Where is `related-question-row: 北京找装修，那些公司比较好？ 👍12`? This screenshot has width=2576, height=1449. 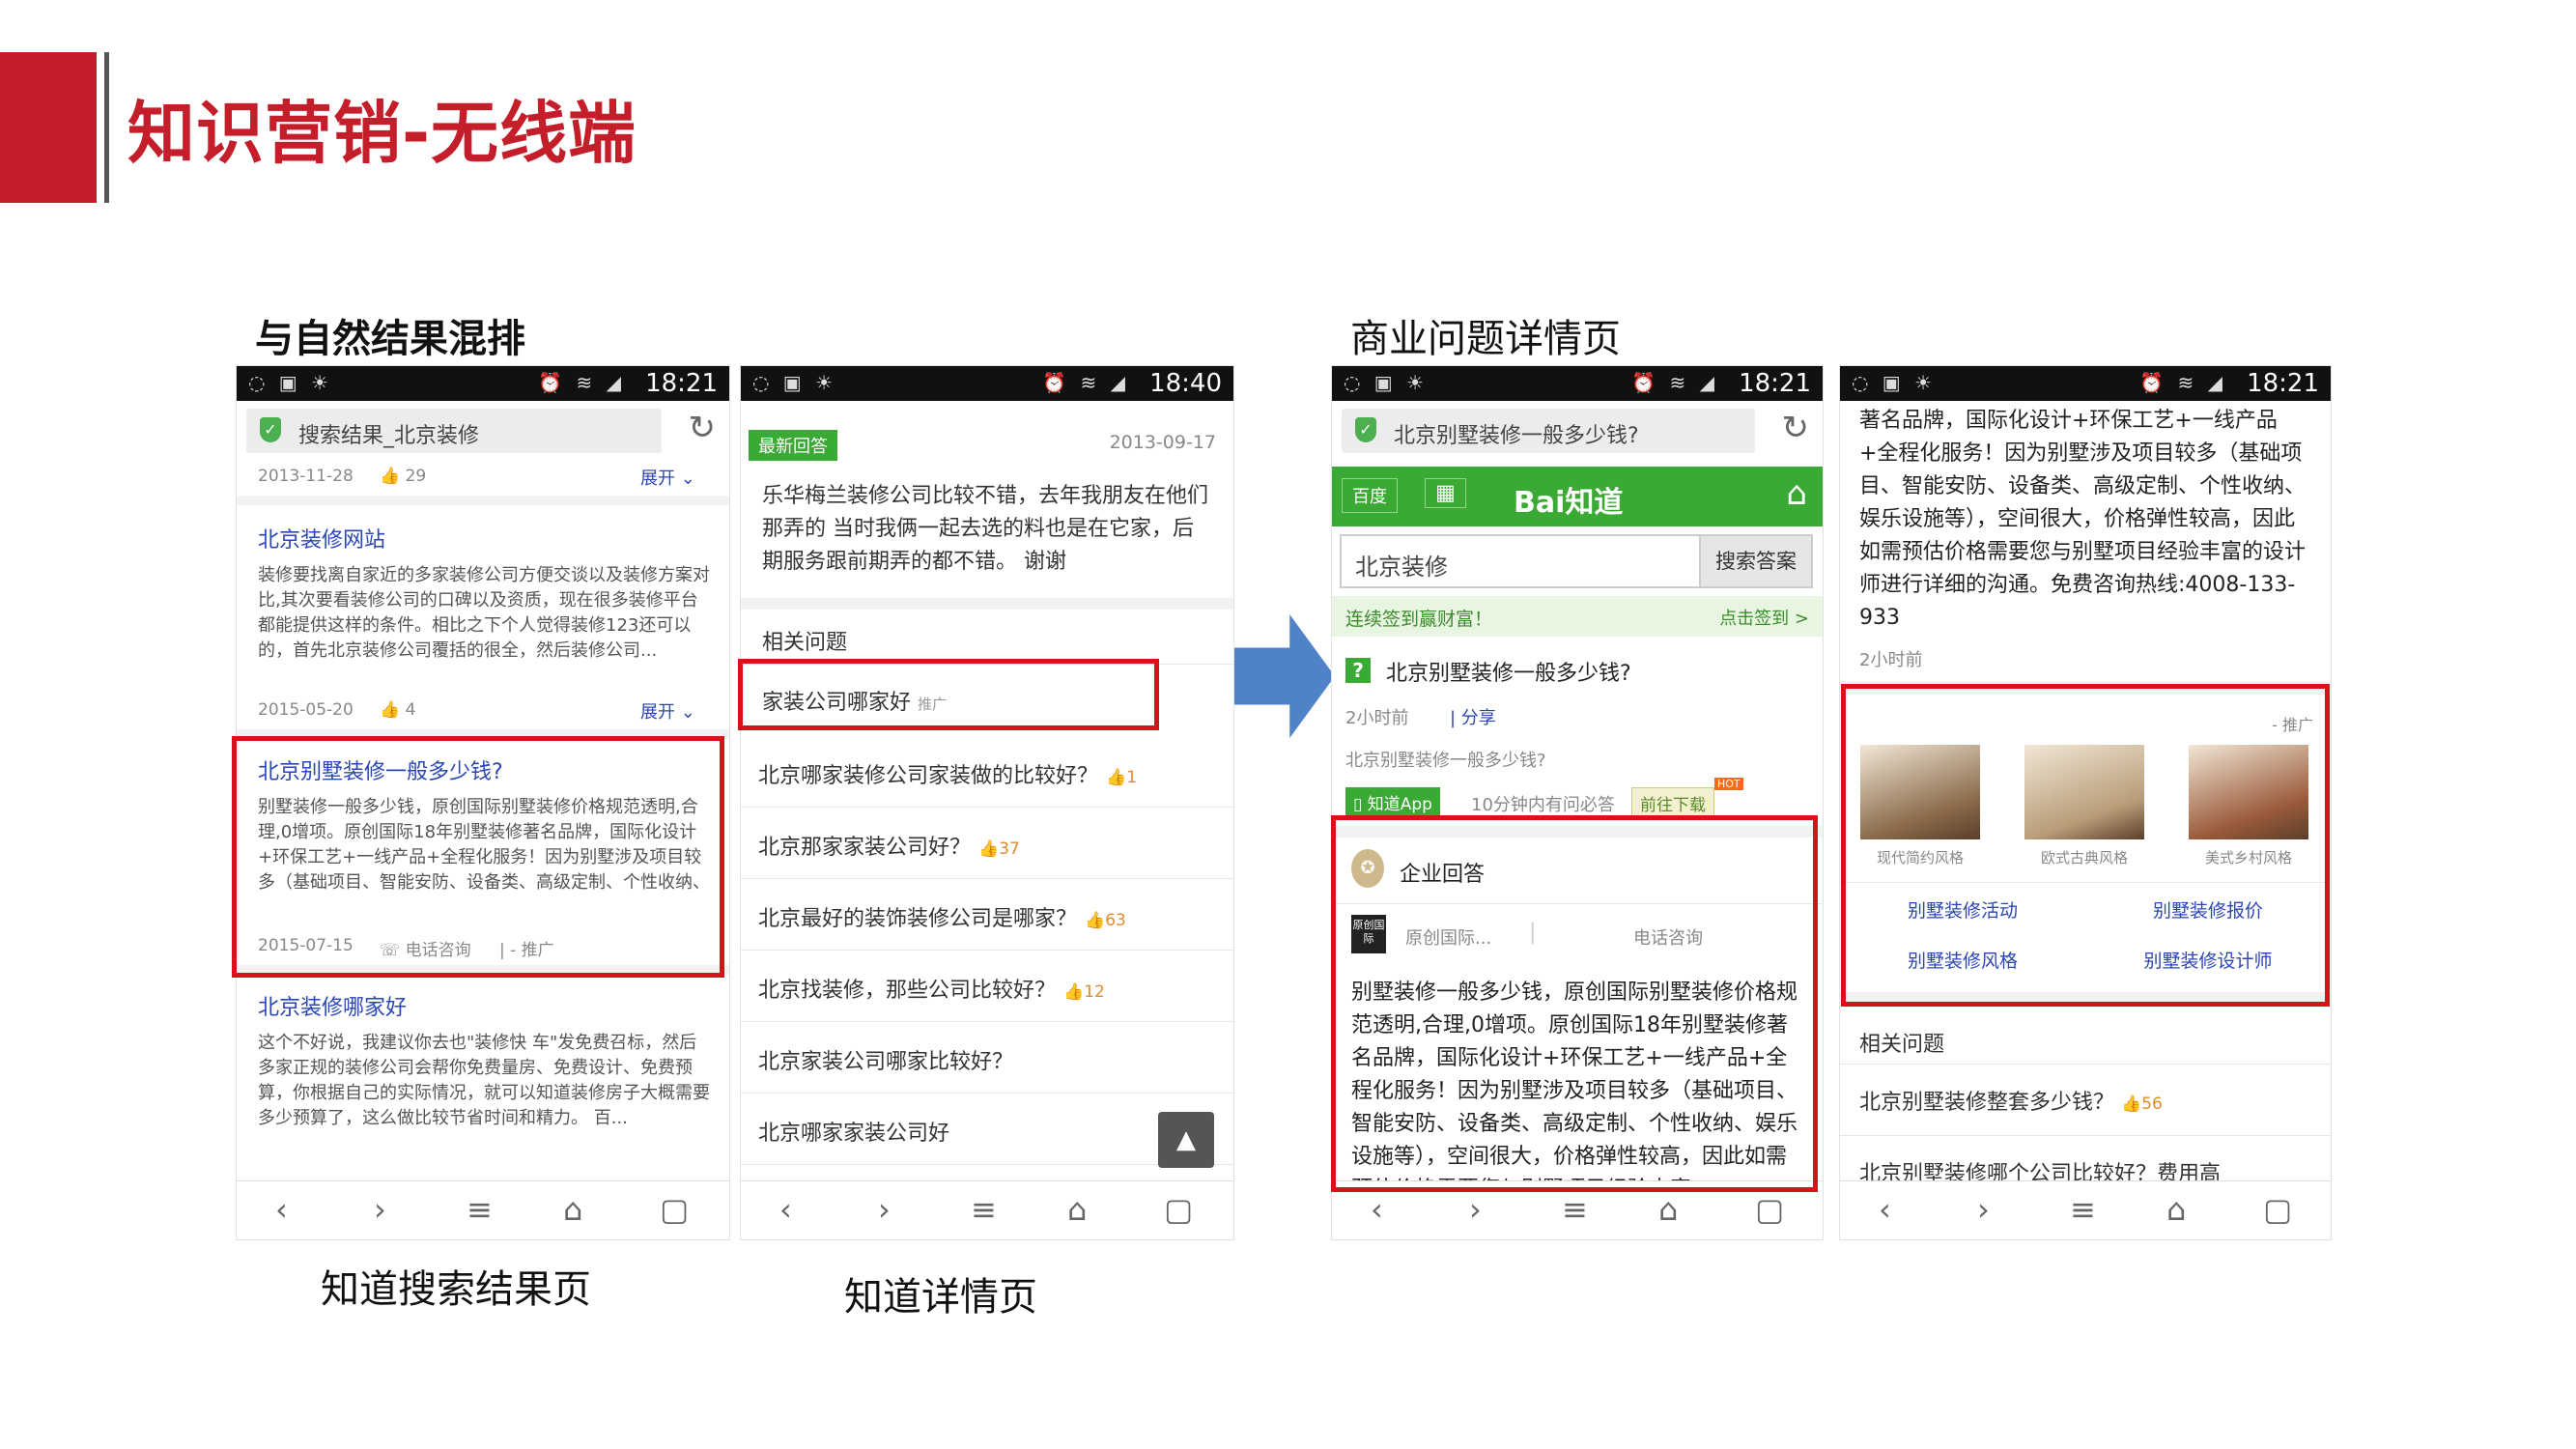 related-question-row: 北京找装修，那些公司比较好？ 👍12 is located at coordinates (987, 986).